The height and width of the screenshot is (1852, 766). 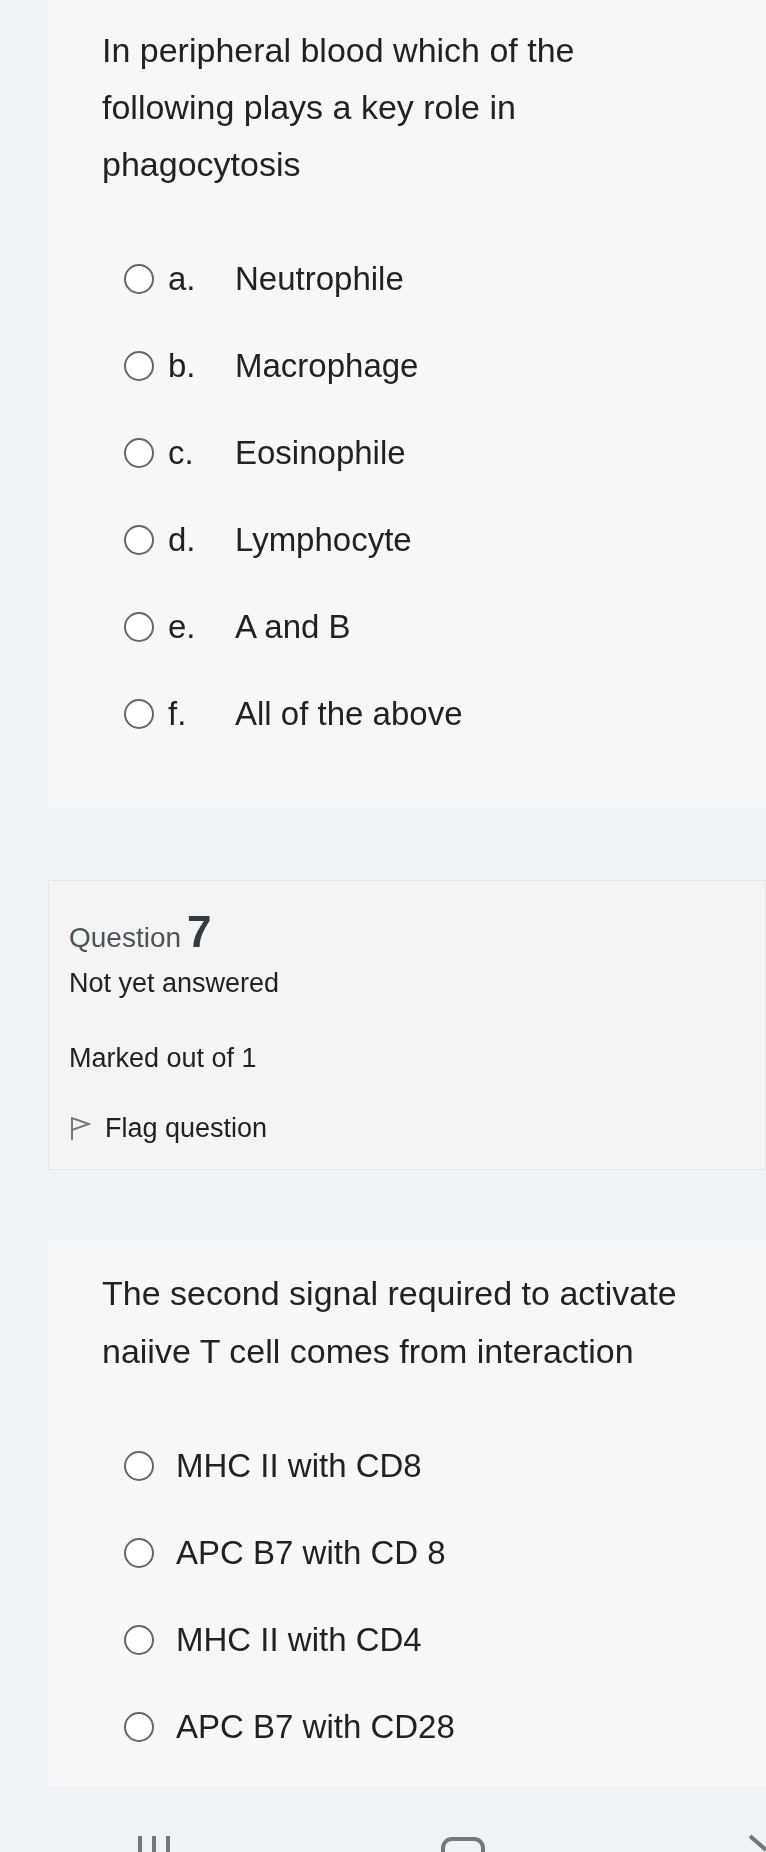 I want to click on question-text: The second signal required to activate naiive T cell comes from interaction, so click(x=390, y=1322).